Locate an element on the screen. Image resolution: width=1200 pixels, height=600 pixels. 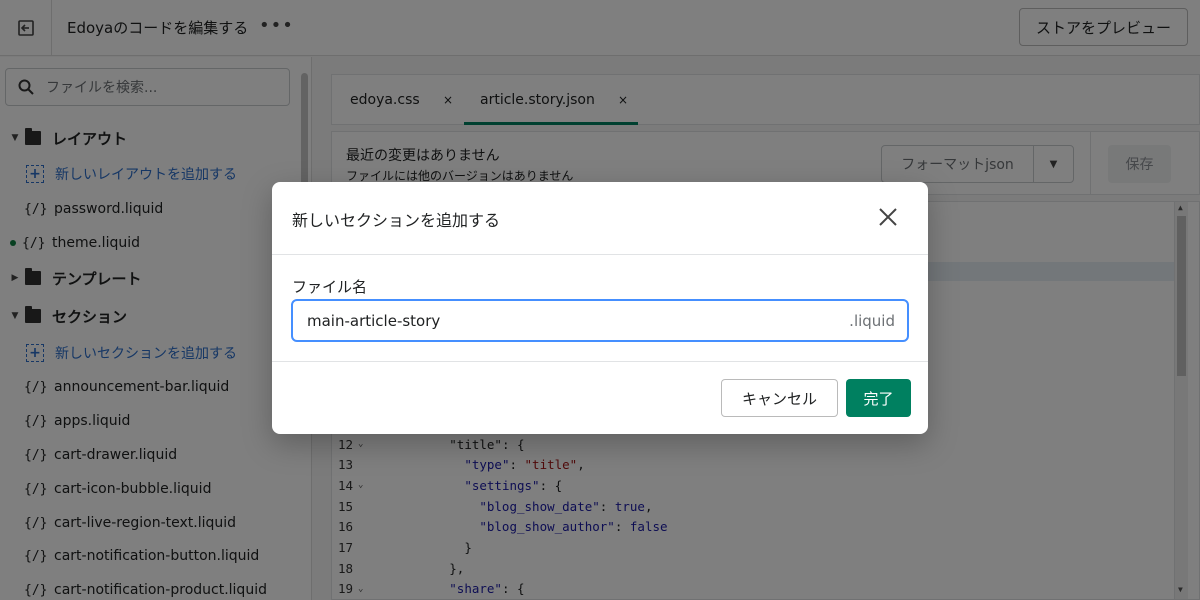
dialog-close-button is located at coordinates (888, 217).